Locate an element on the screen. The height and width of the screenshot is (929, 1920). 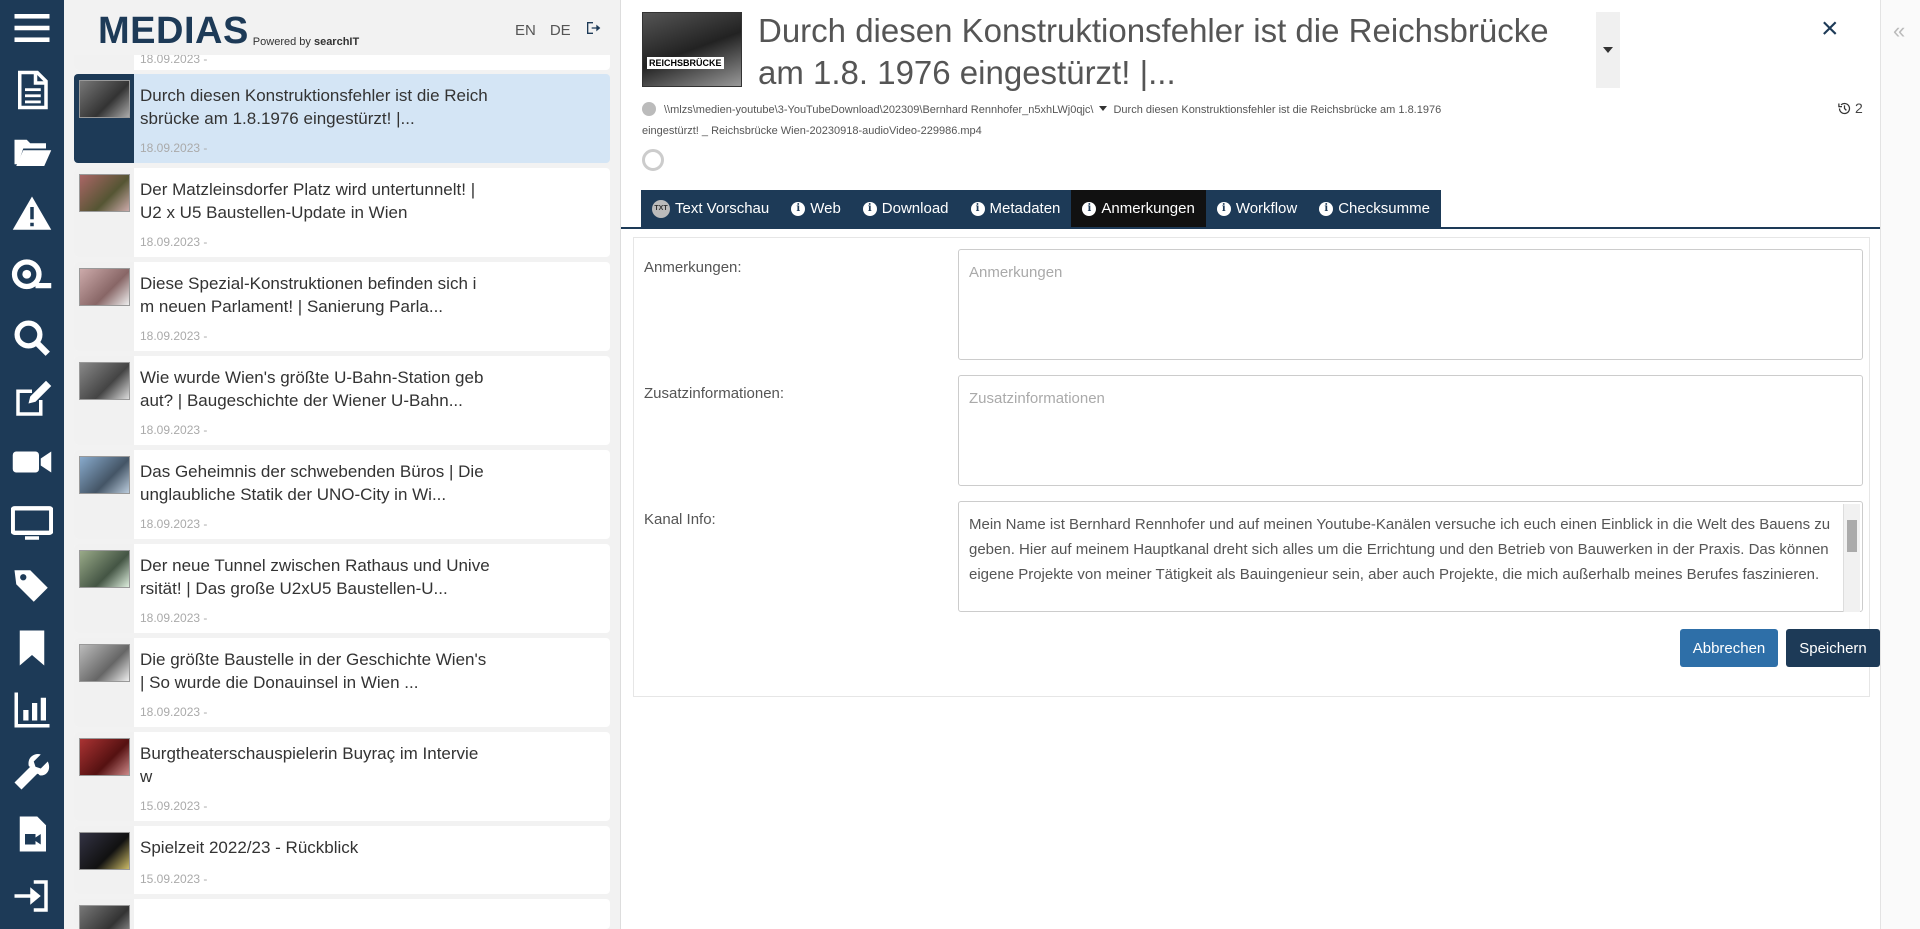
tab-web: i Web is located at coordinates (816, 208).